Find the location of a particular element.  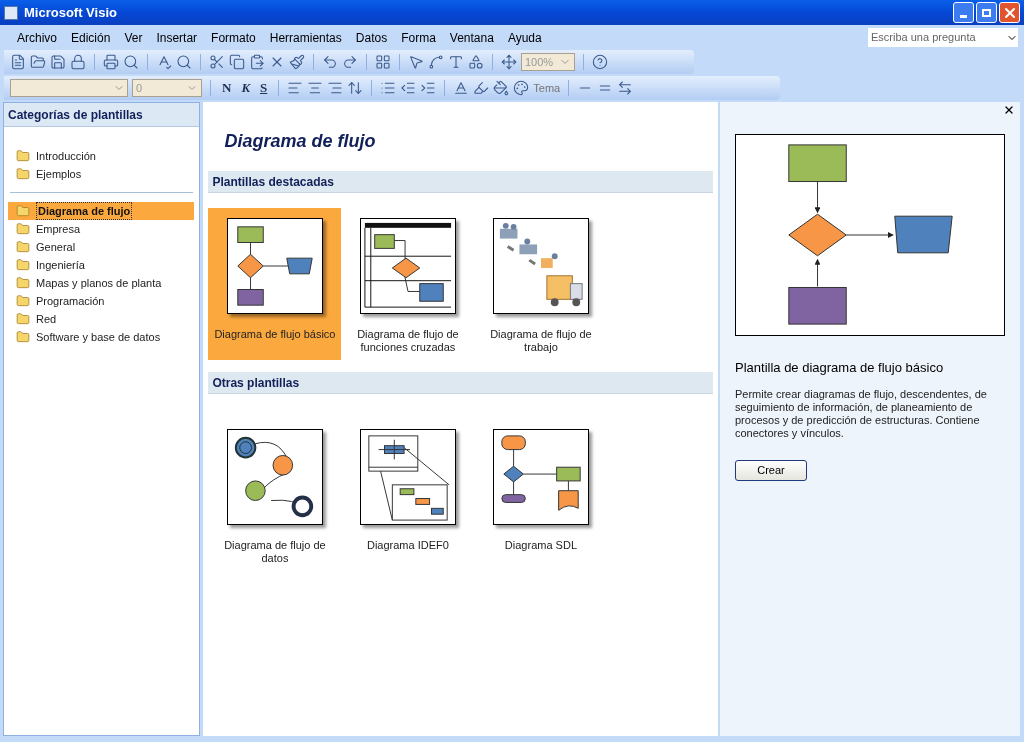

category-title: Diagrama de flujo is located at coordinates (300, 141).